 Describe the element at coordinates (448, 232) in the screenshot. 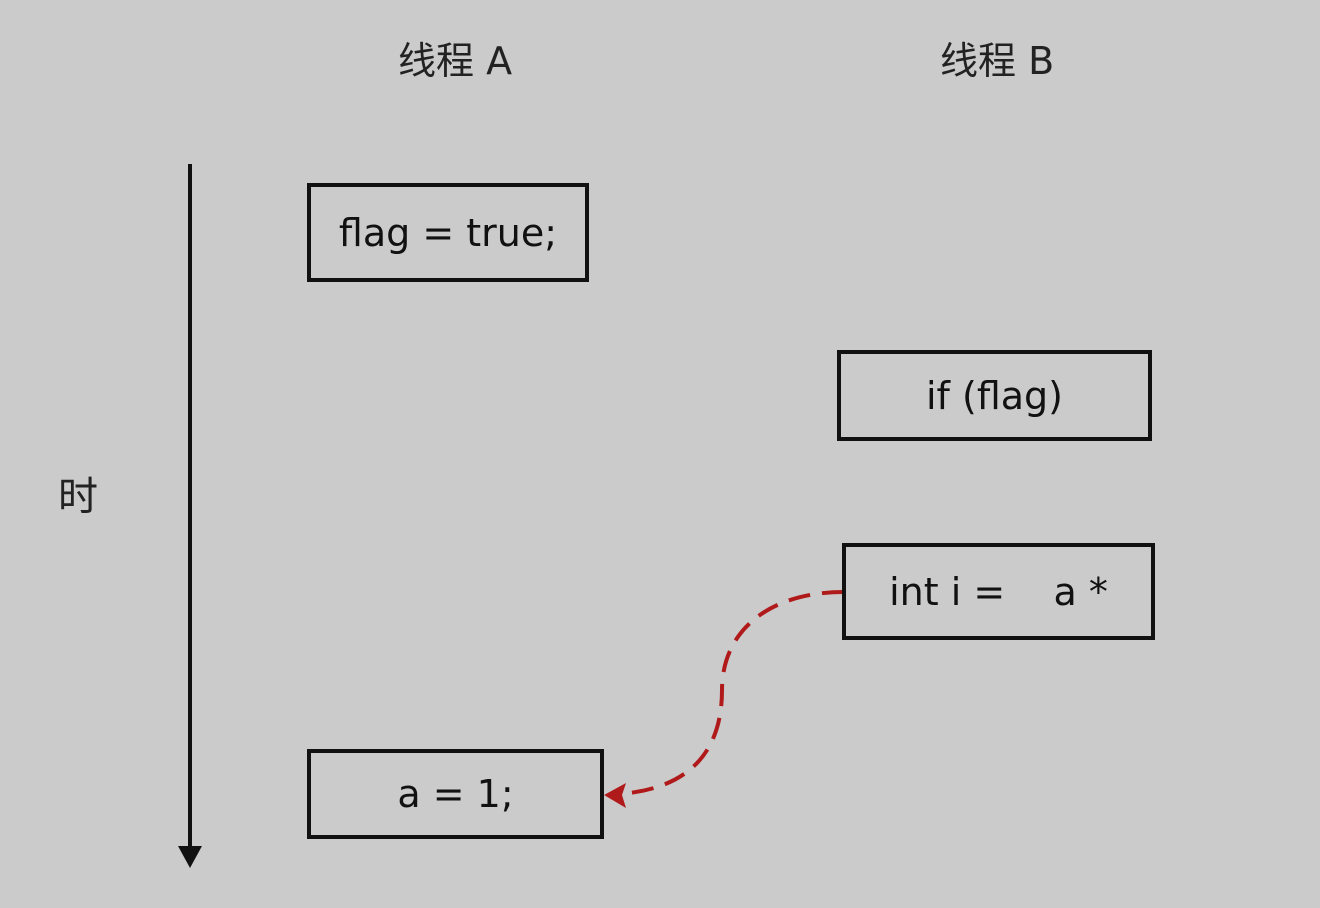

I see `thread-a-flag-assign-box: flag = true;` at that location.